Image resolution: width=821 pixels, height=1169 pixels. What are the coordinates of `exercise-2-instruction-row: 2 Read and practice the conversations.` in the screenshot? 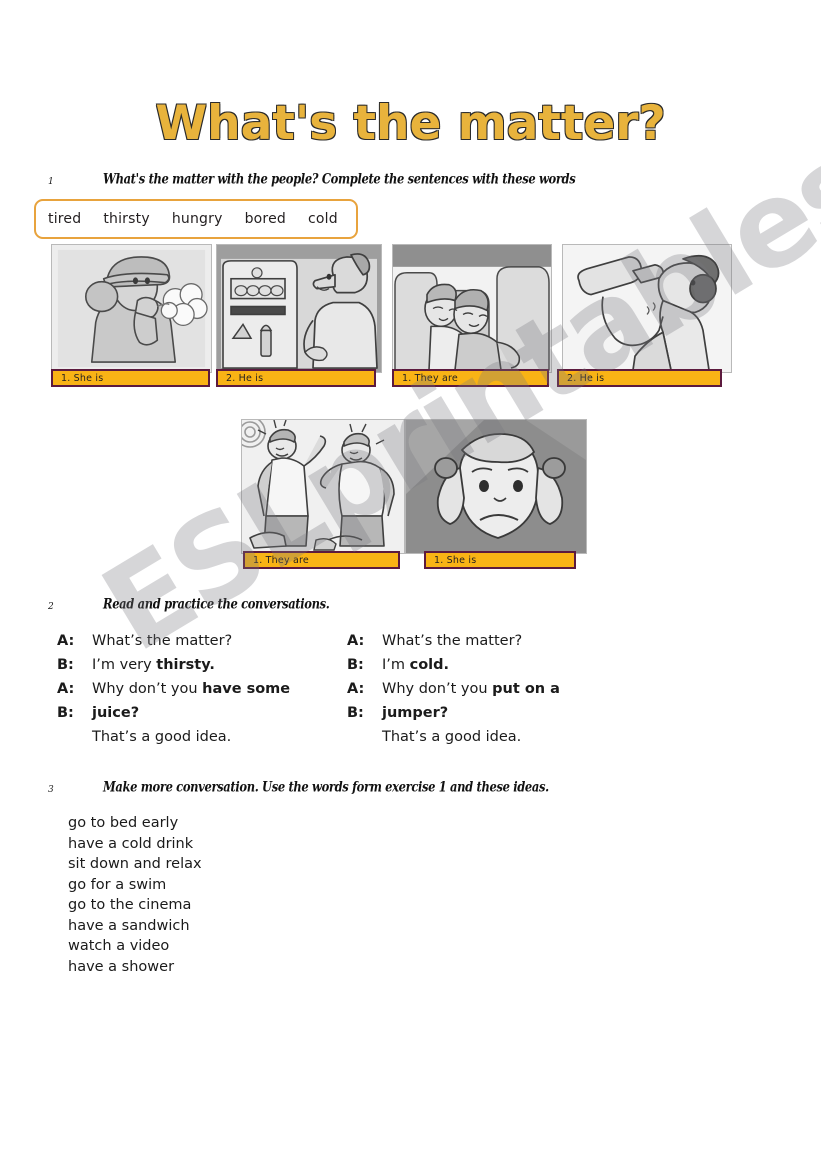 It's located at (189, 603).